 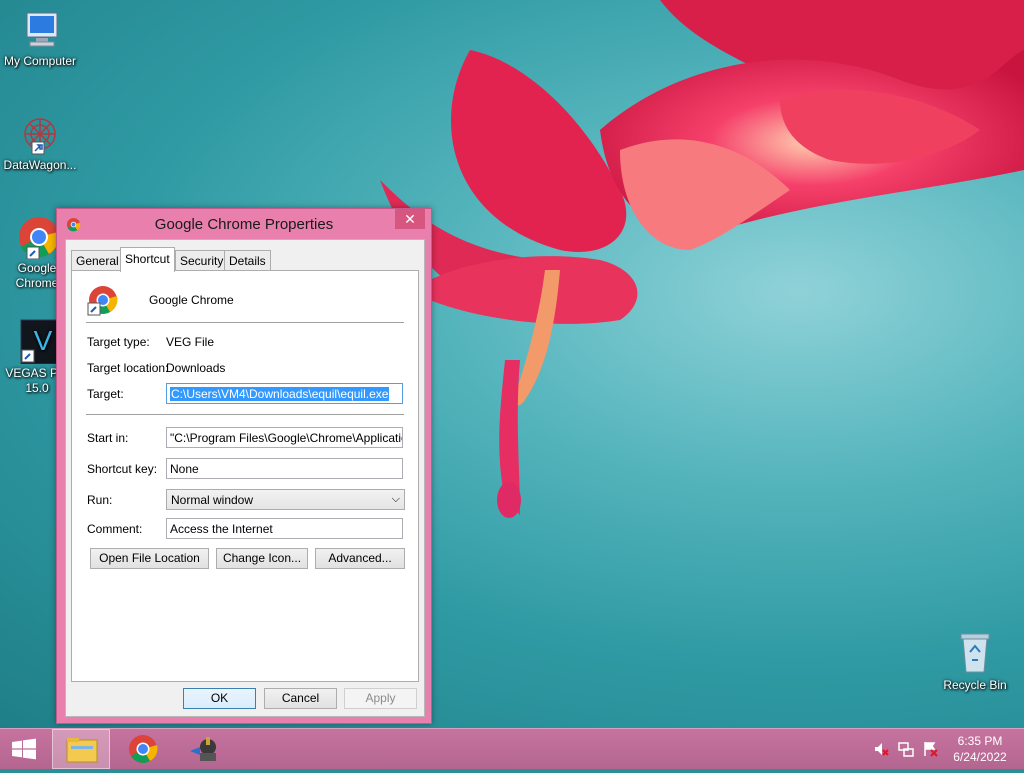 I want to click on recycle-bin-icon, so click(x=975, y=653).